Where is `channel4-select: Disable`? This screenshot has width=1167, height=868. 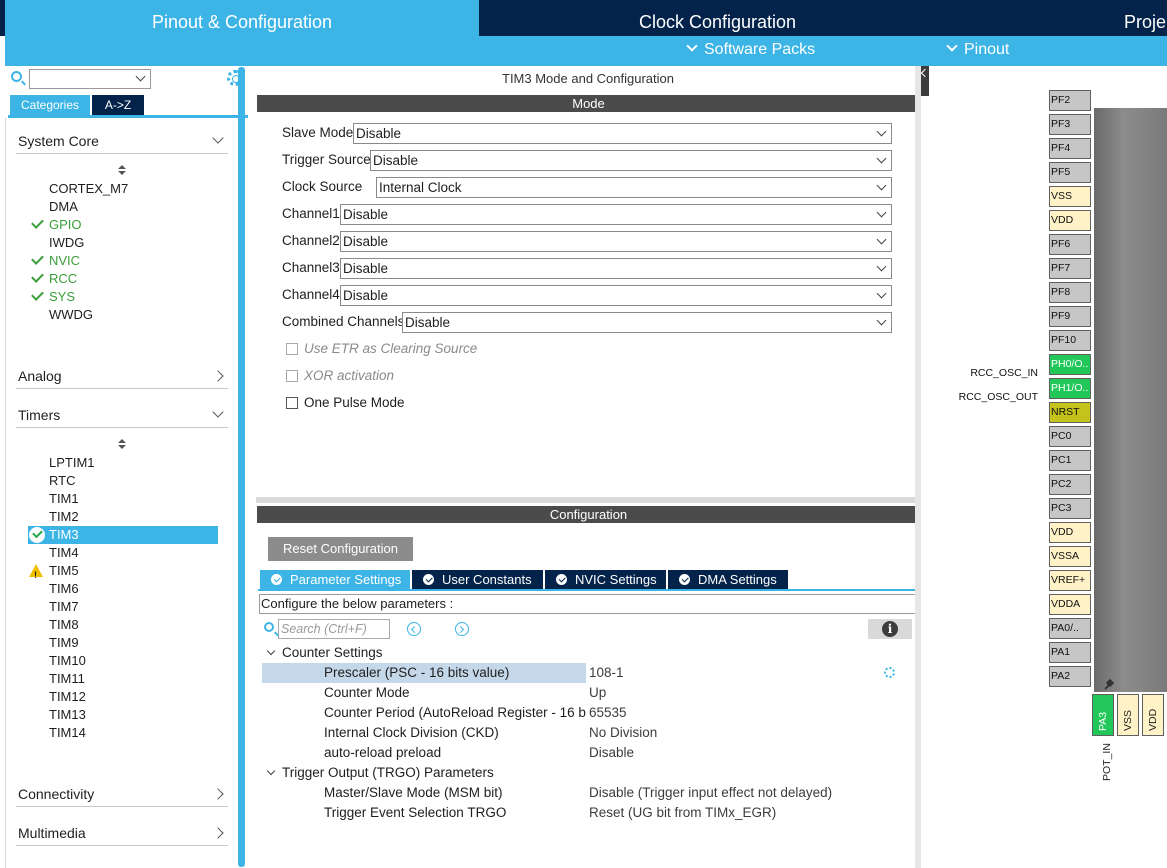
channel4-select: Disable is located at coordinates (616, 295).